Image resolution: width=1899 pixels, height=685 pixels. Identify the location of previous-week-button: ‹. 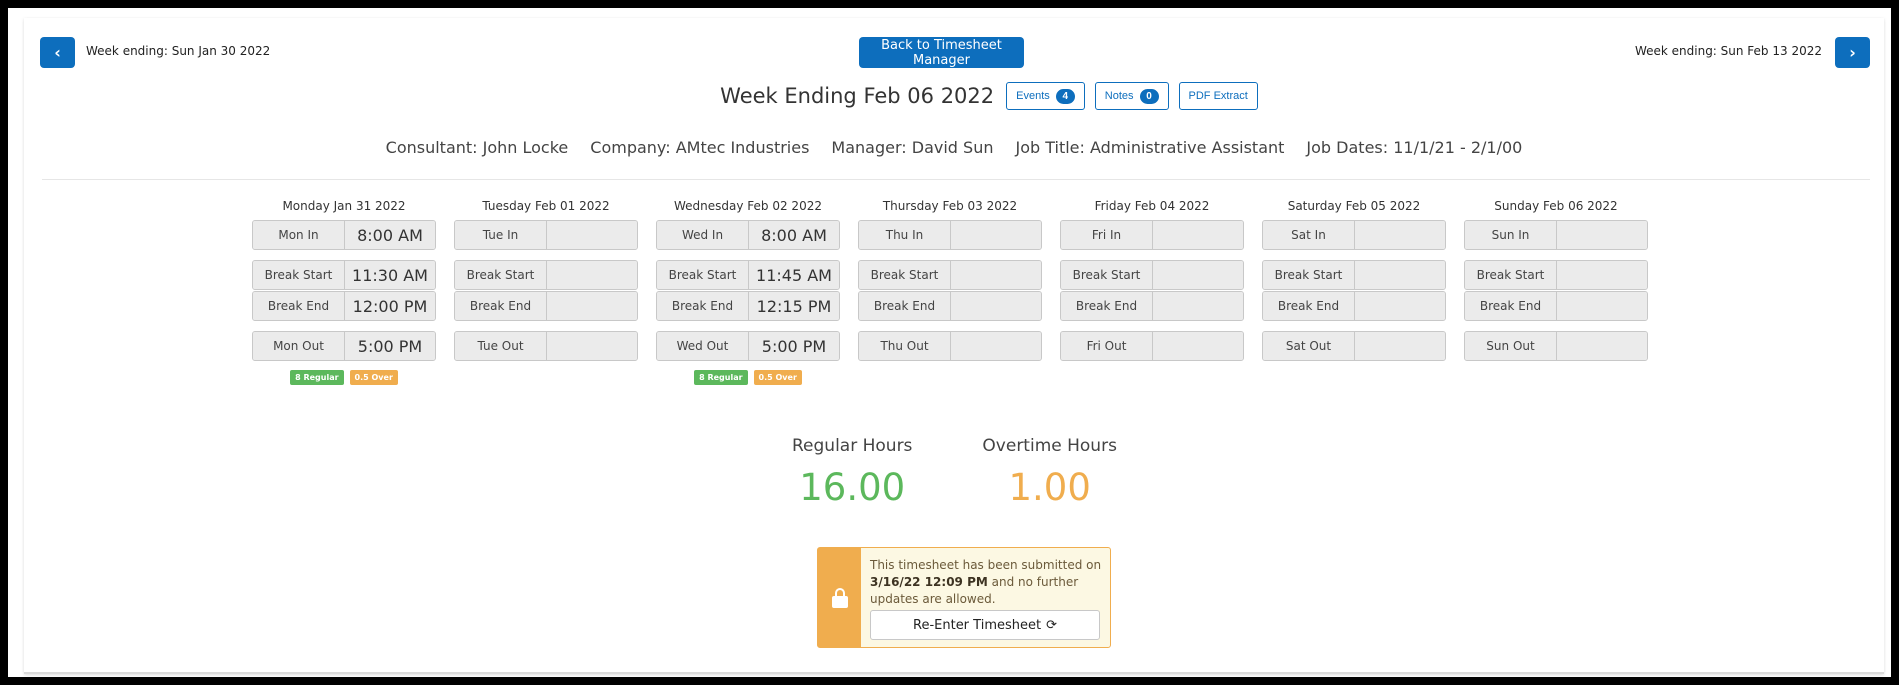
(57, 52).